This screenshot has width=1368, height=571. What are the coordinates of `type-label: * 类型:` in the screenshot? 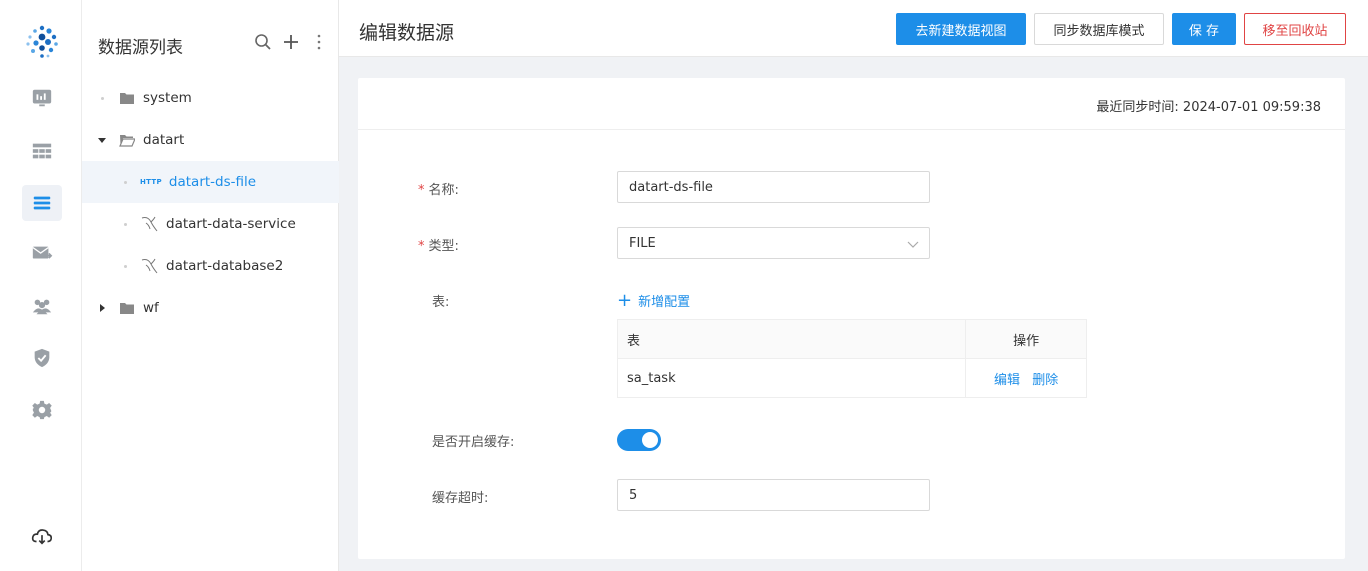 It's located at (438, 244).